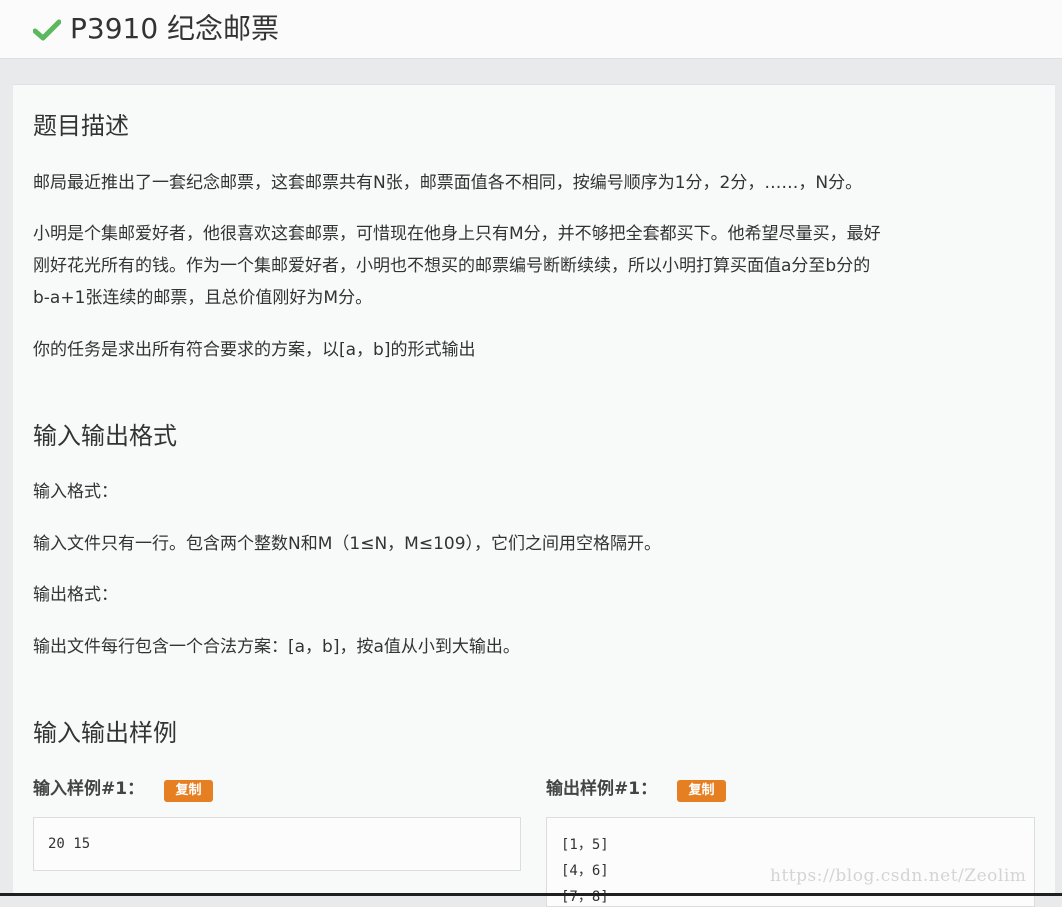  Describe the element at coordinates (898, 876) in the screenshot. I see `watermark: https://blog.csdn.net/Zeolim` at that location.